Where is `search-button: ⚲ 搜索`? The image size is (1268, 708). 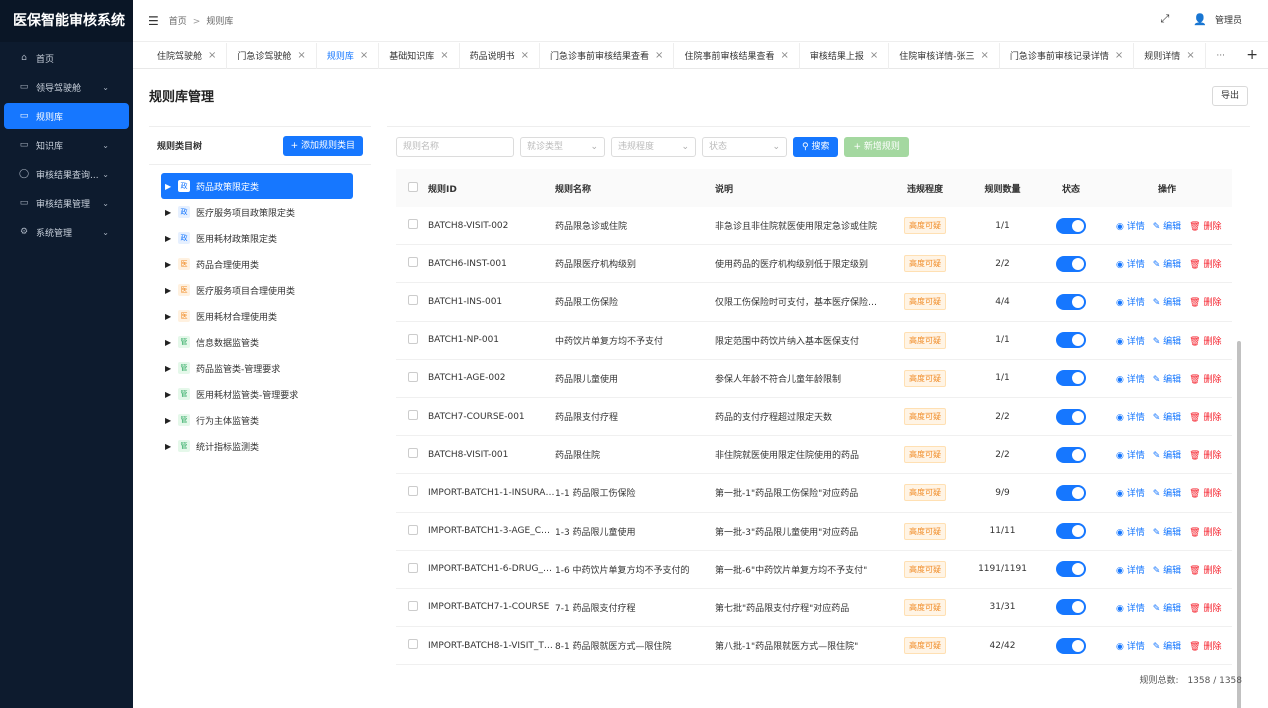
search-button: ⚲ 搜索 is located at coordinates (816, 147).